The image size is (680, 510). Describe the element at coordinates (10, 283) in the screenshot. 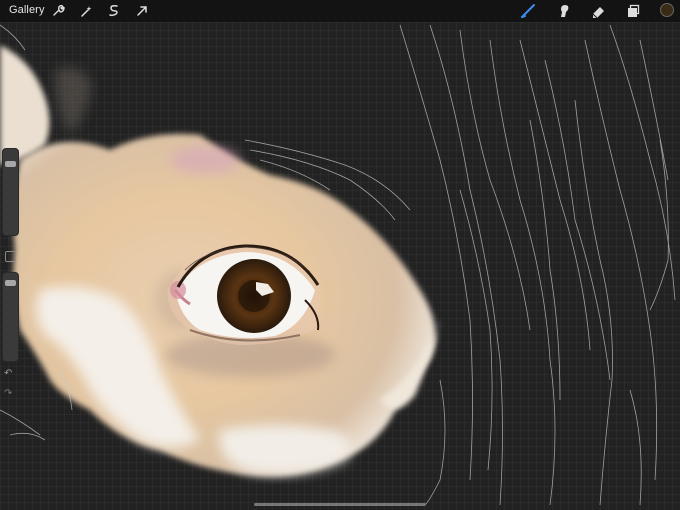

I see `opacity-thumb` at that location.